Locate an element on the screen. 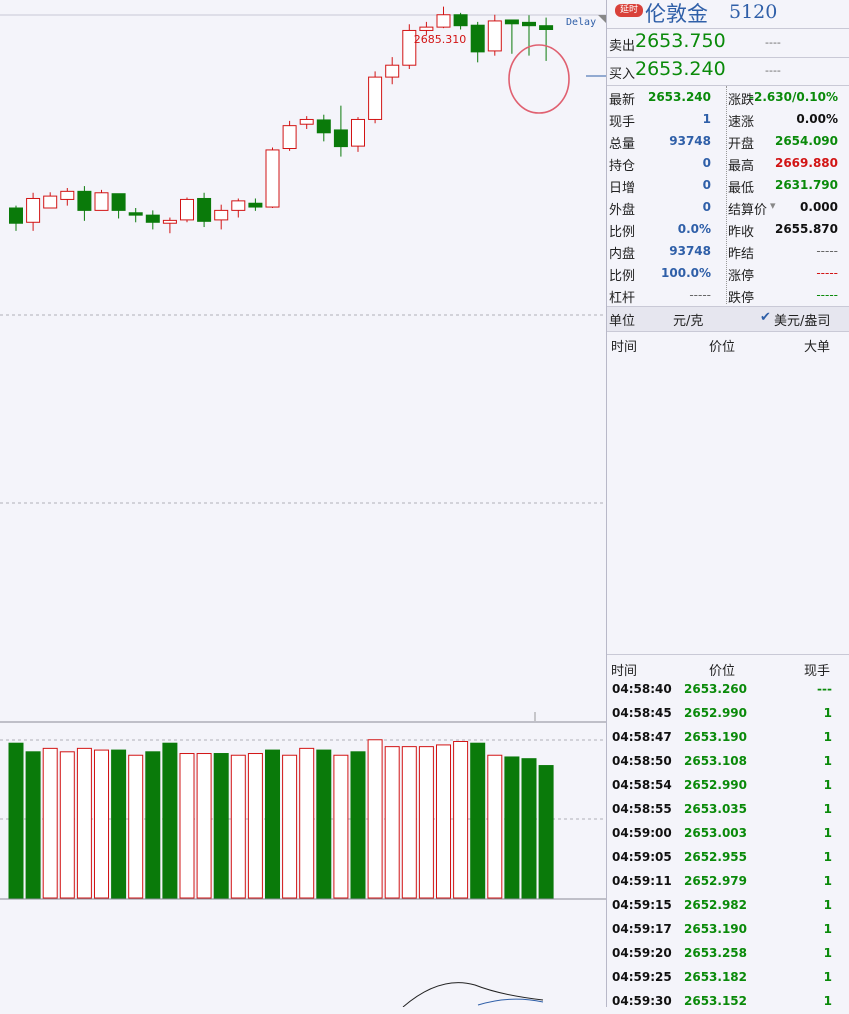 Image resolution: width=849 pixels, height=1014 pixels. ticks-time-header: 时间 is located at coordinates (624, 671).